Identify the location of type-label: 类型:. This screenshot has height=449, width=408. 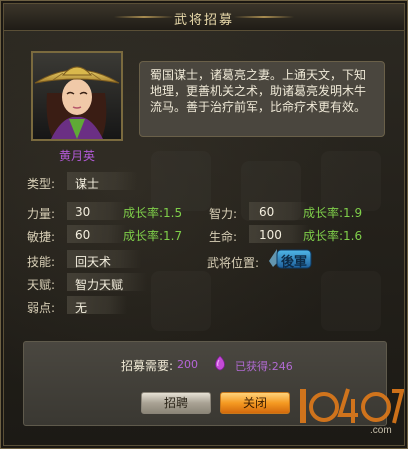
(41, 184).